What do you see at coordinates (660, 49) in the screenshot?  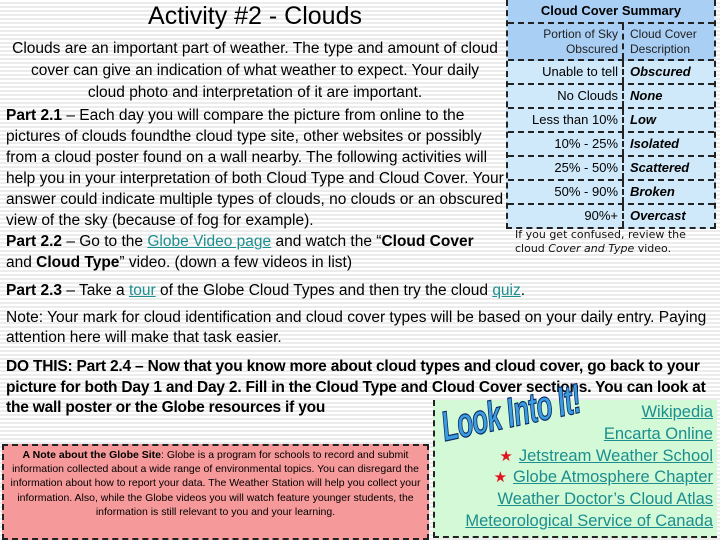 I see `header-line: Description` at bounding box center [660, 49].